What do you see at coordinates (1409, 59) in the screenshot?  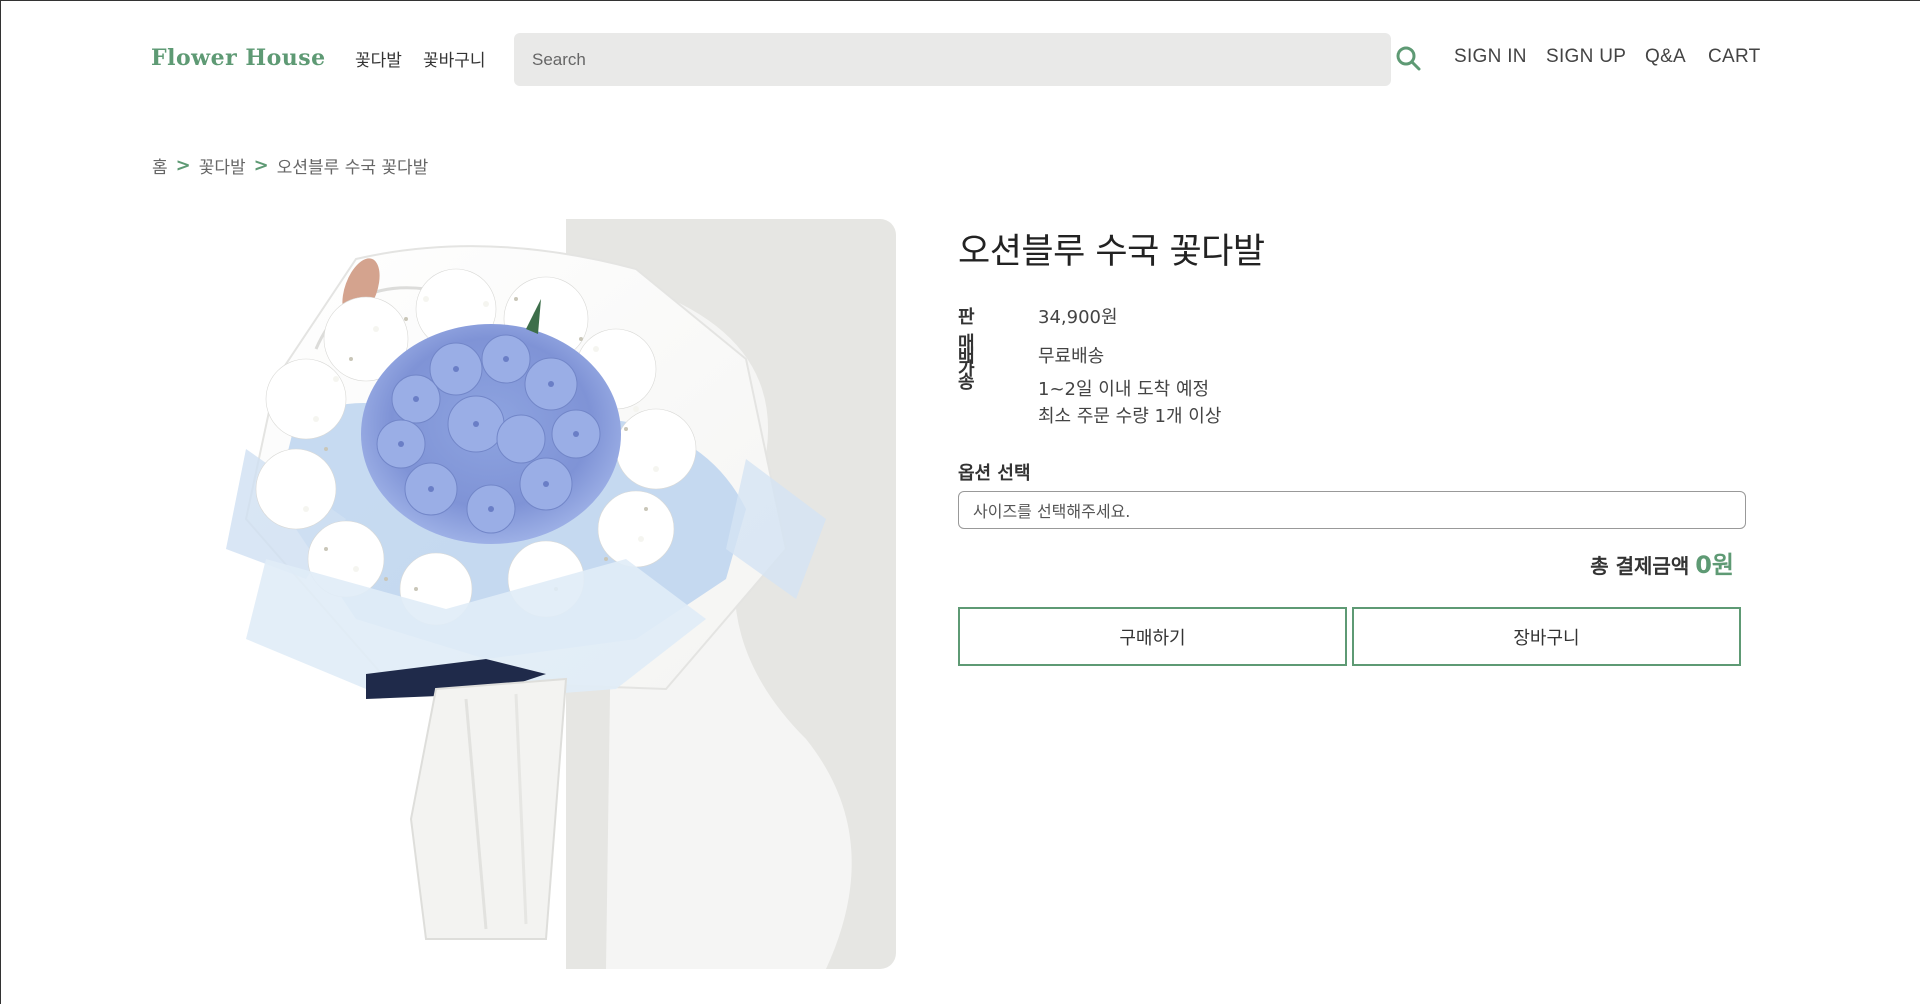 I see `search-icon` at bounding box center [1409, 59].